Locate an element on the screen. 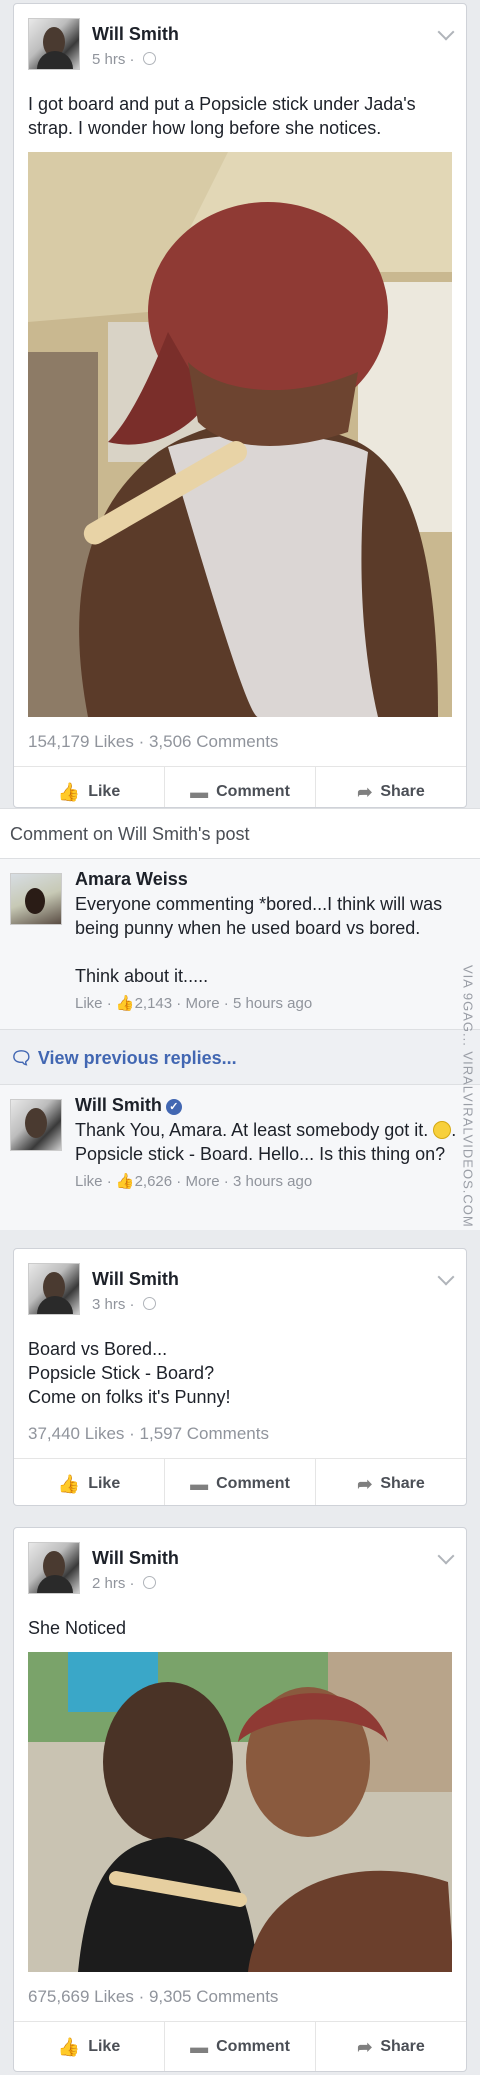  photo-will-and-jada-selfie is located at coordinates (240, 1812).